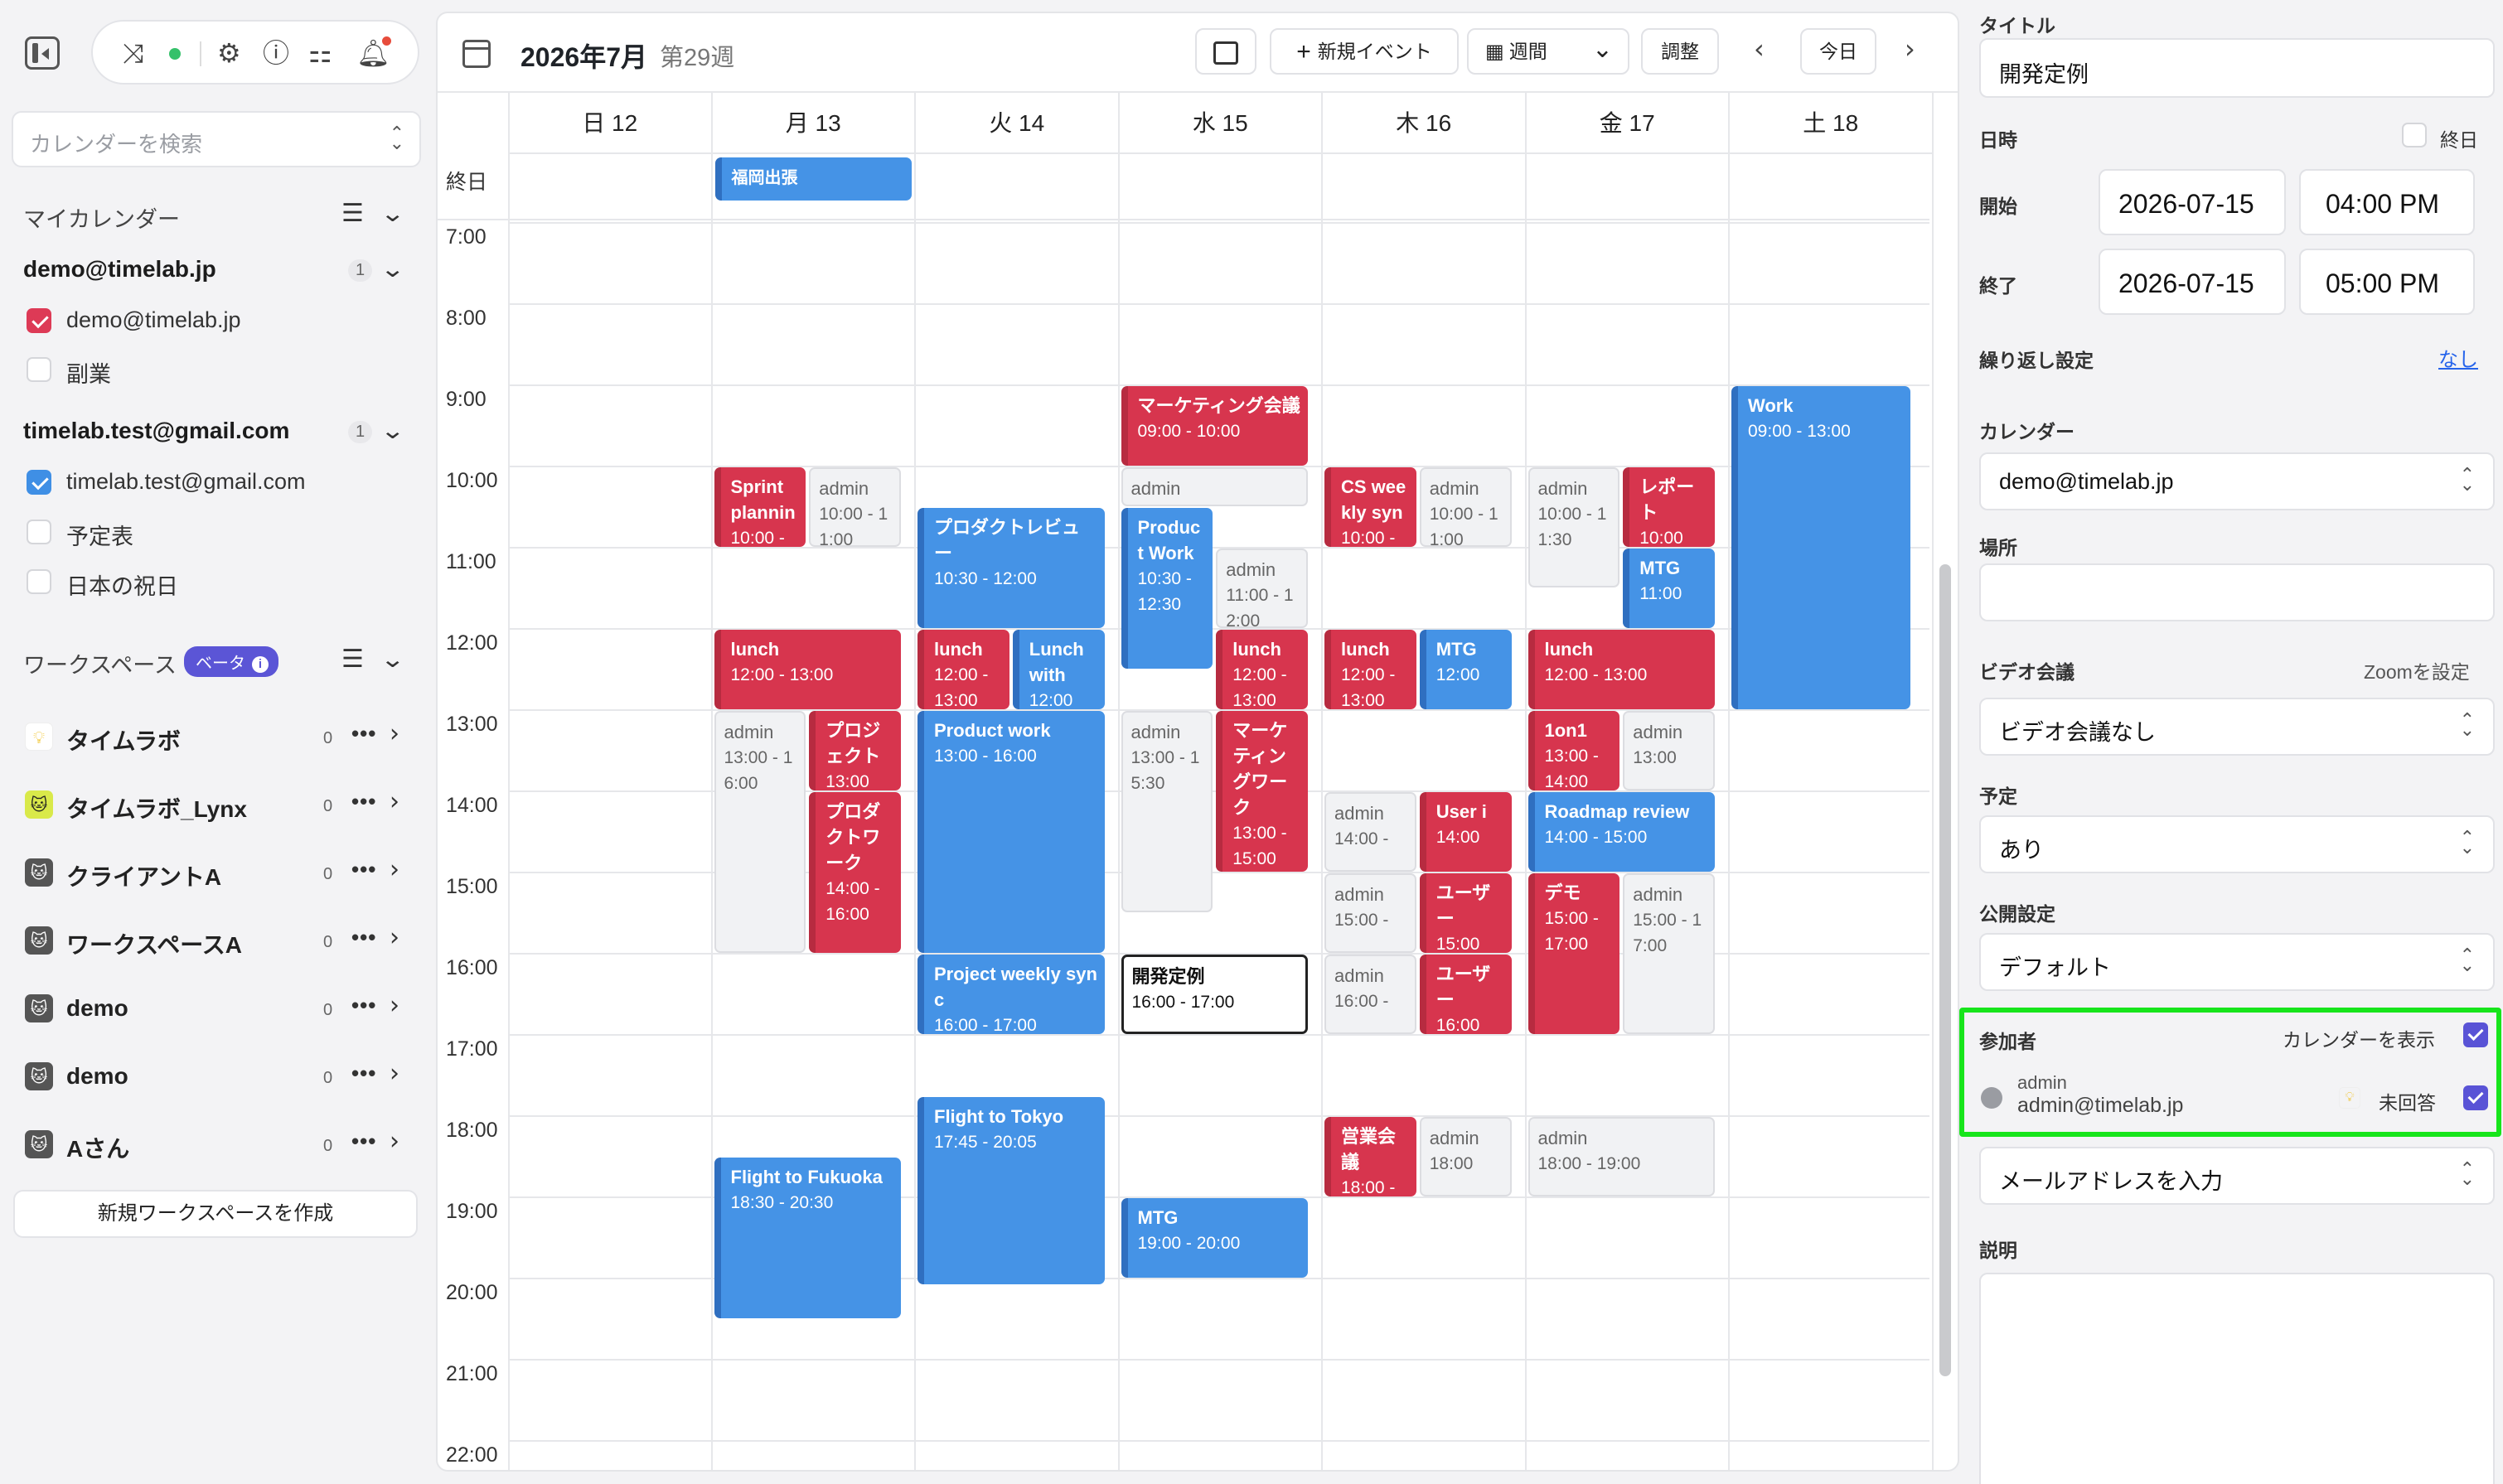 The height and width of the screenshot is (1484, 2503). Describe the element at coordinates (1370, 994) in the screenshot. I see `calendar-event: admin 16:00 -` at that location.